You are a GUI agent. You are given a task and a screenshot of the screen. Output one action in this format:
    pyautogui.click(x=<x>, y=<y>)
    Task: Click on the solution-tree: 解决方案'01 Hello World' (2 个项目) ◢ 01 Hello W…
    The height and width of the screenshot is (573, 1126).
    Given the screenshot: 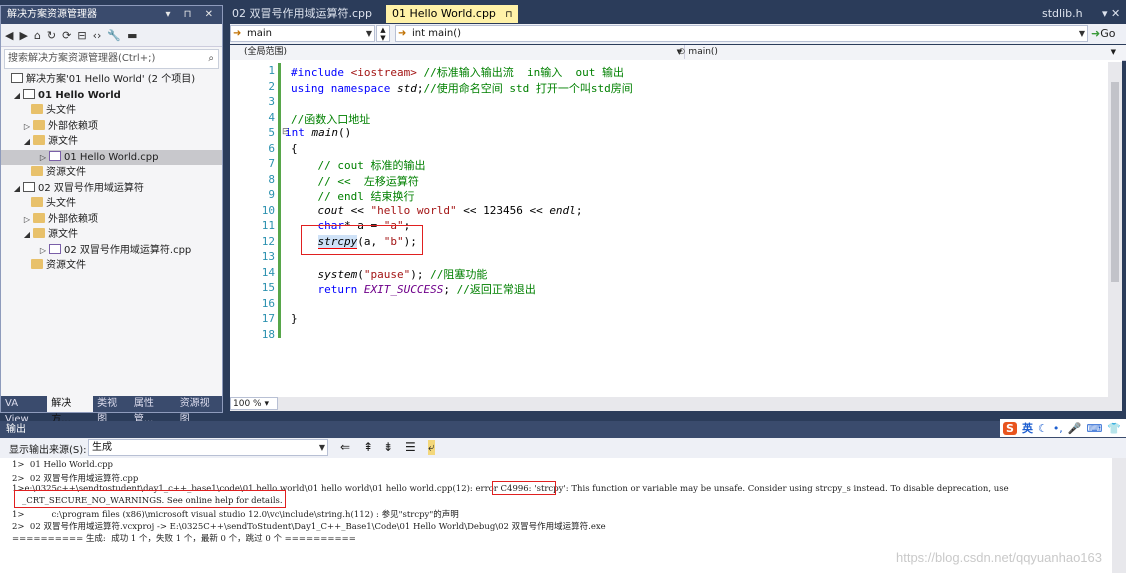 What is the action you would take?
    pyautogui.click(x=111, y=173)
    